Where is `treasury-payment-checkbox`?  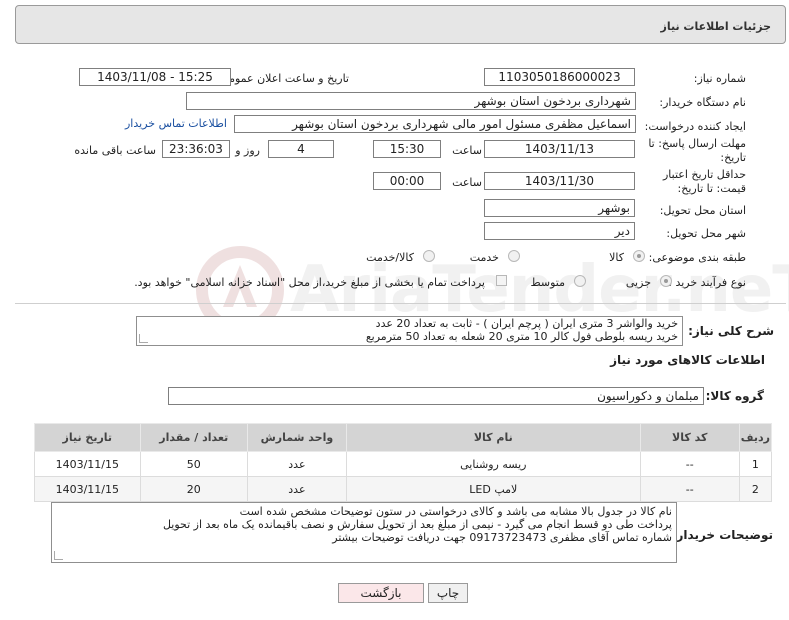
treasury-payment-checkbox is located at coordinates (501, 280).